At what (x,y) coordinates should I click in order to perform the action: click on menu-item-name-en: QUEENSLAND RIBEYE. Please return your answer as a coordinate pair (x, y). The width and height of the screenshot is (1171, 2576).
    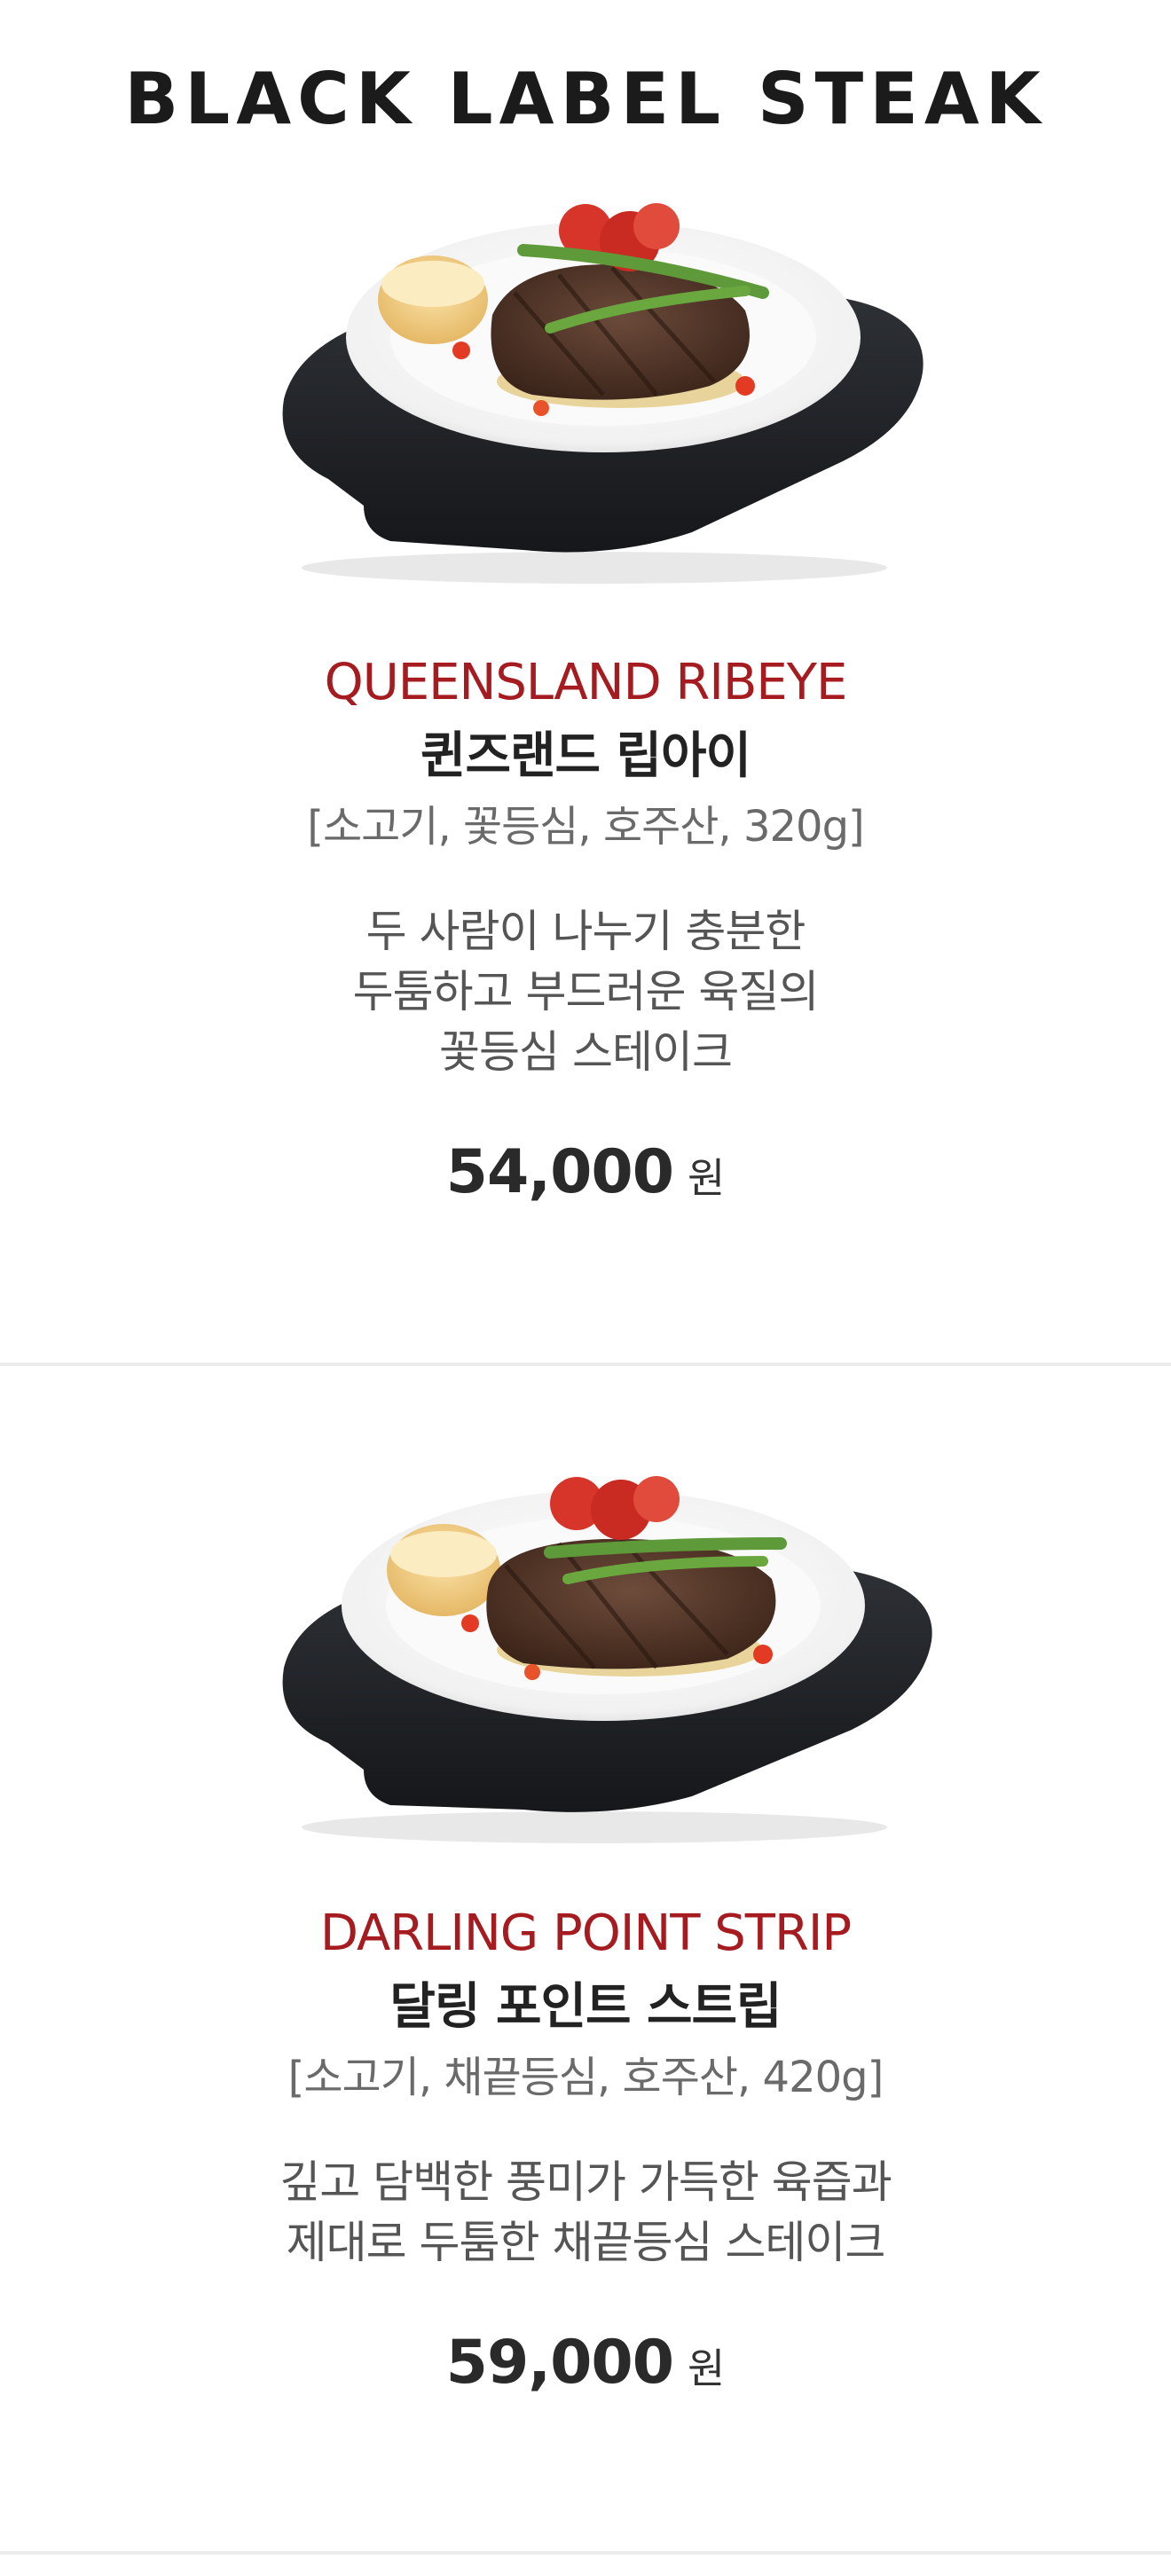
    Looking at the image, I should click on (586, 682).